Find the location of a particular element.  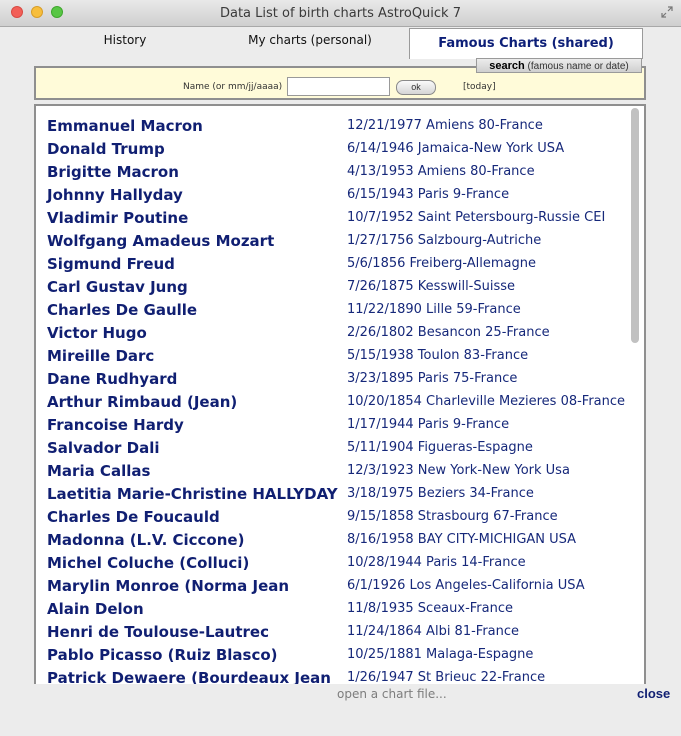

chart-list-row: Mireille Darc 5/15/1938 Toulon 83-France is located at coordinates (331, 355).